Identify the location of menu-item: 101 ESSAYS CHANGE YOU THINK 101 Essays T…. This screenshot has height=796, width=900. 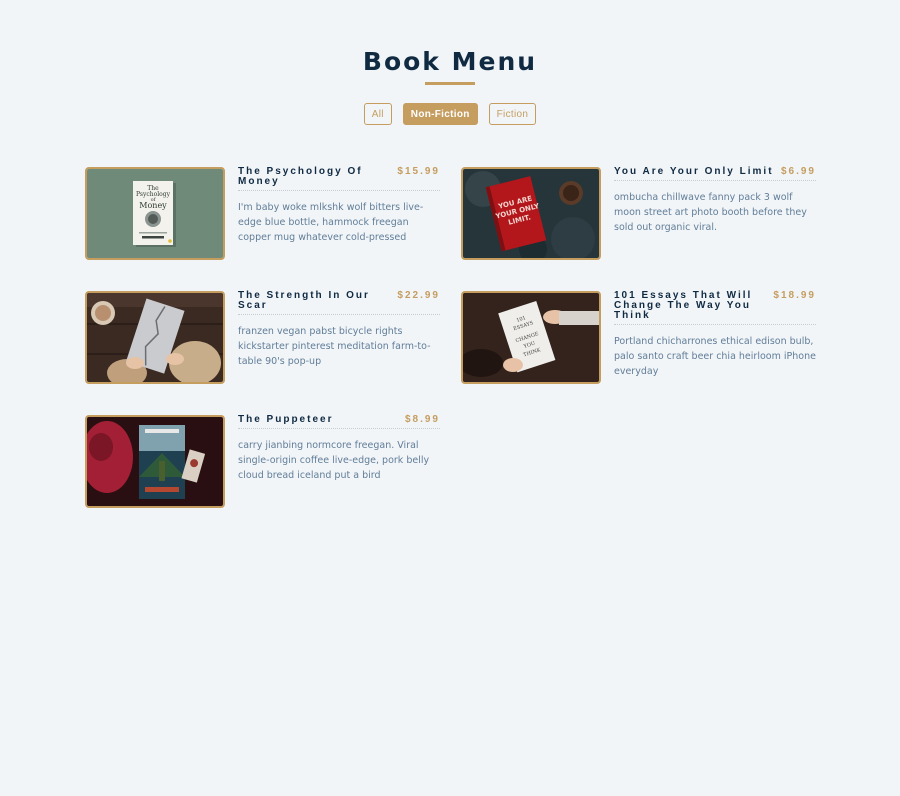
(638, 337).